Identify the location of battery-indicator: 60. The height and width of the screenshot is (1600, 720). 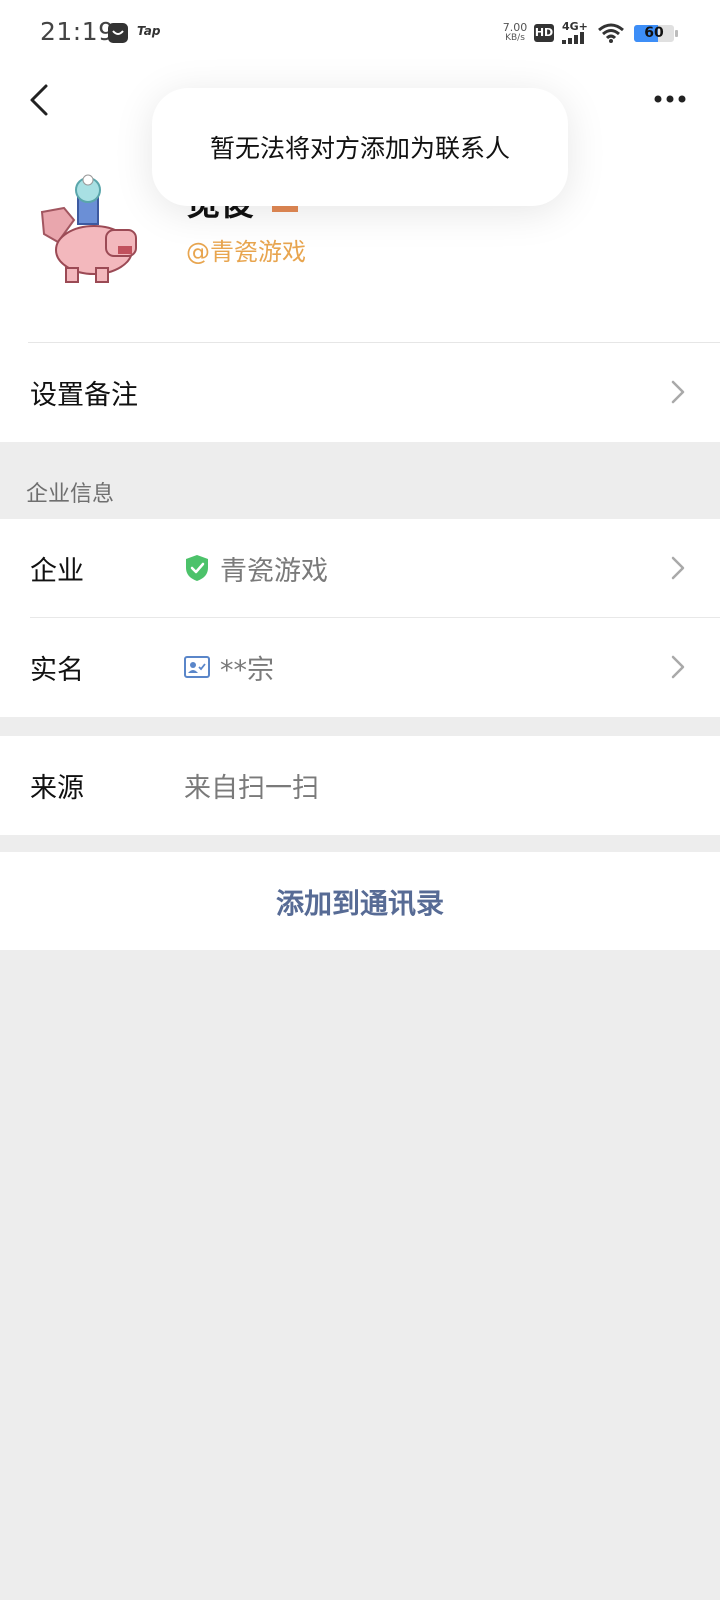
(654, 33).